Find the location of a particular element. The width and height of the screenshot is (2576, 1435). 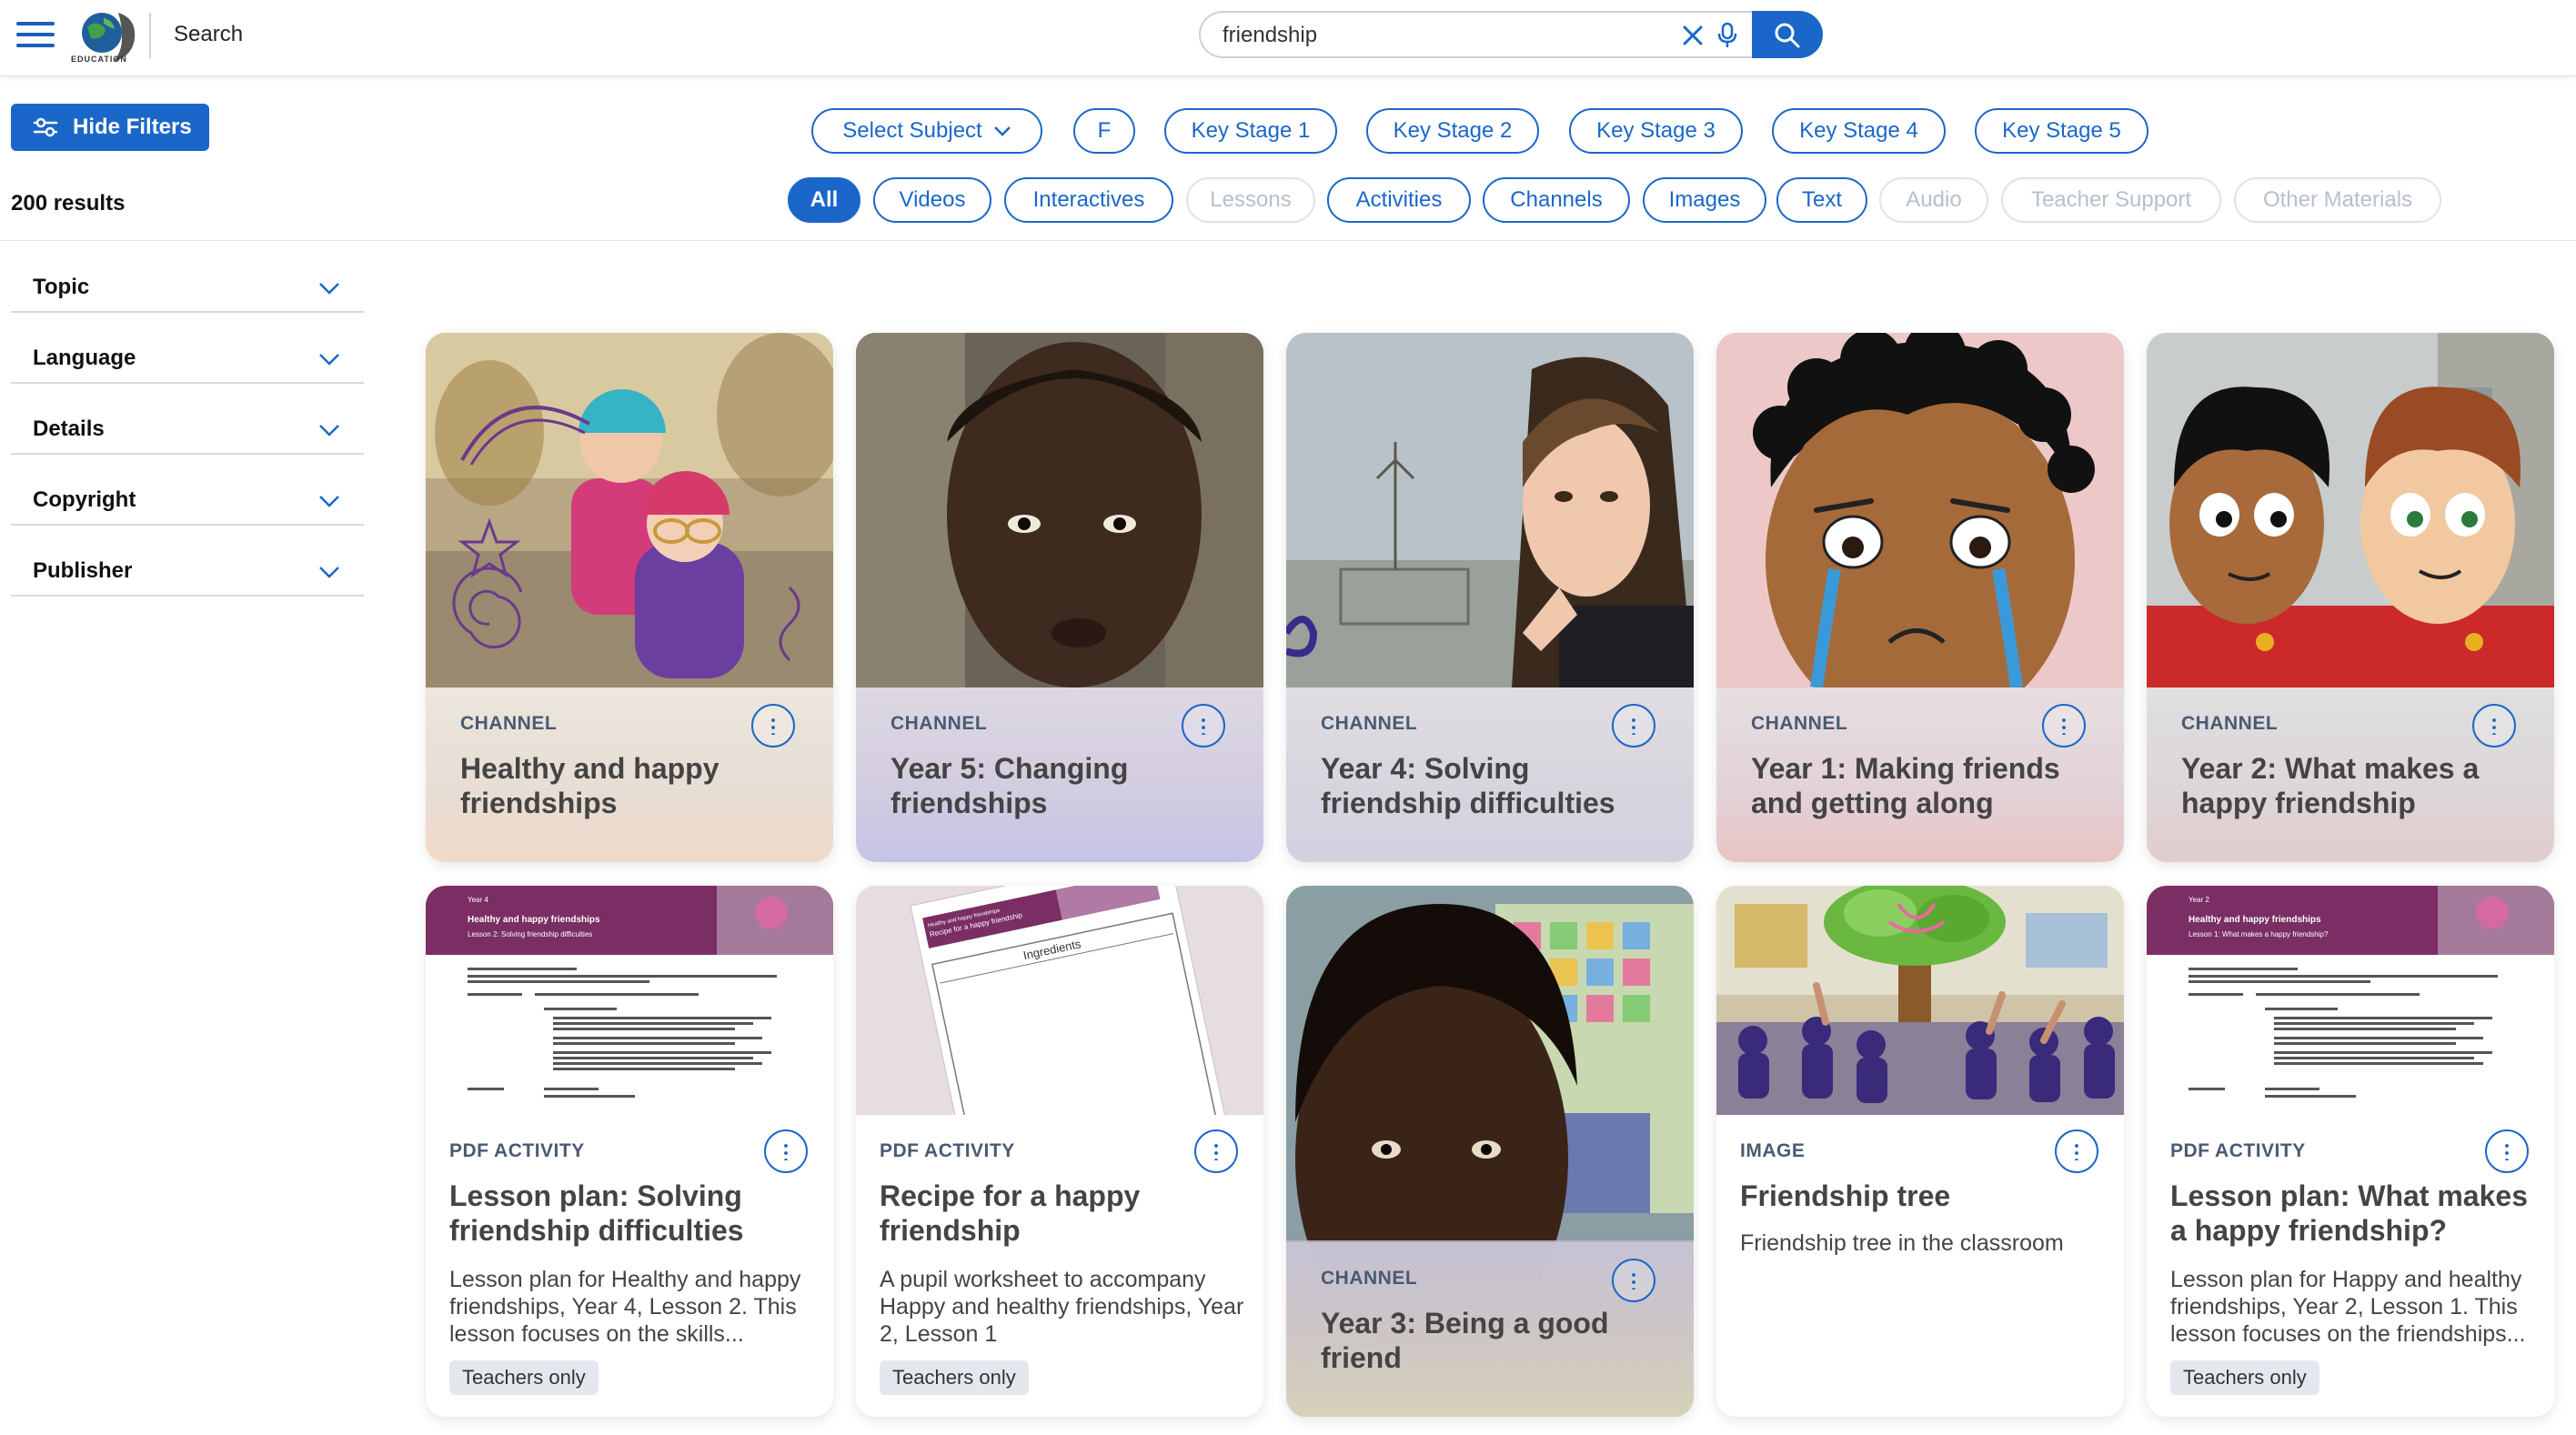

card-title: Healthy and happy friendships is located at coordinates (589, 785).